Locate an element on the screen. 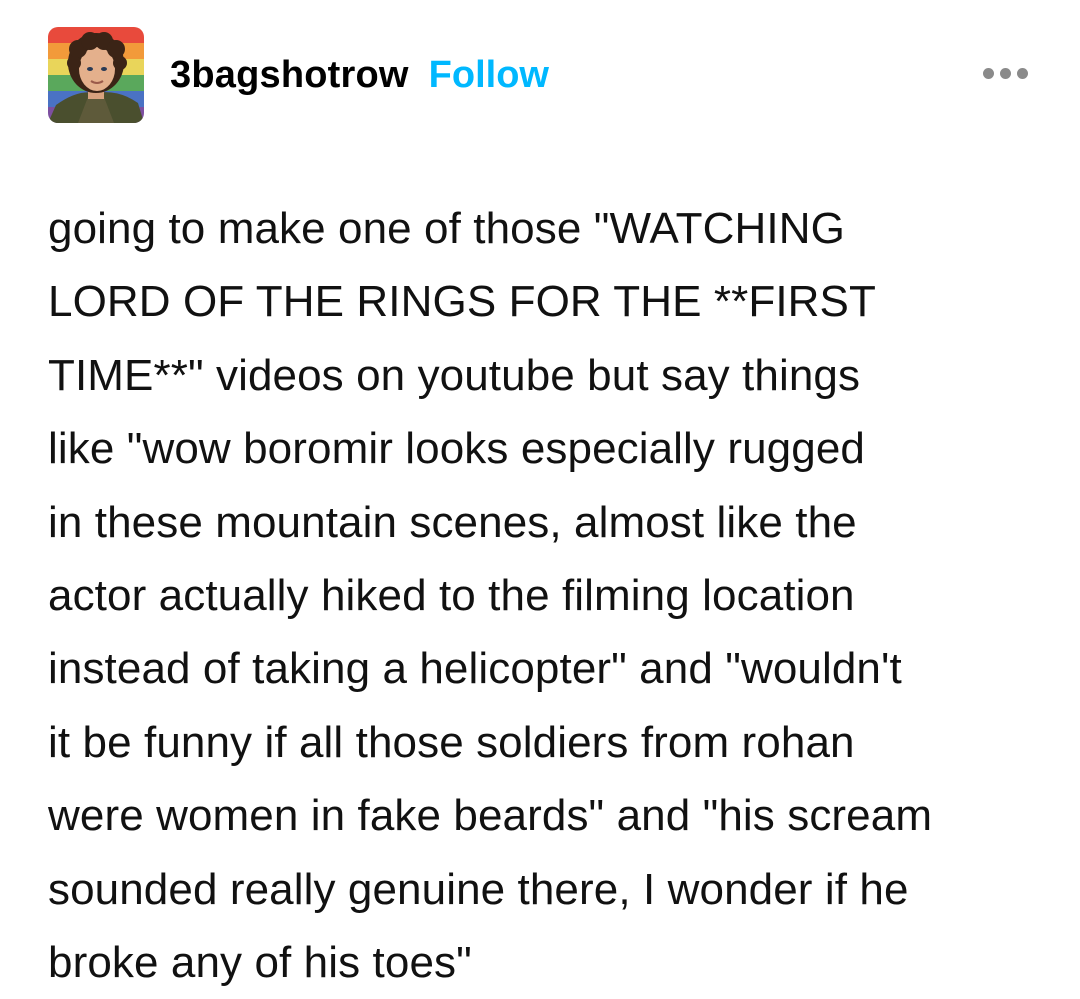 The width and height of the screenshot is (1080, 999). avatar-picture is located at coordinates (96, 75).